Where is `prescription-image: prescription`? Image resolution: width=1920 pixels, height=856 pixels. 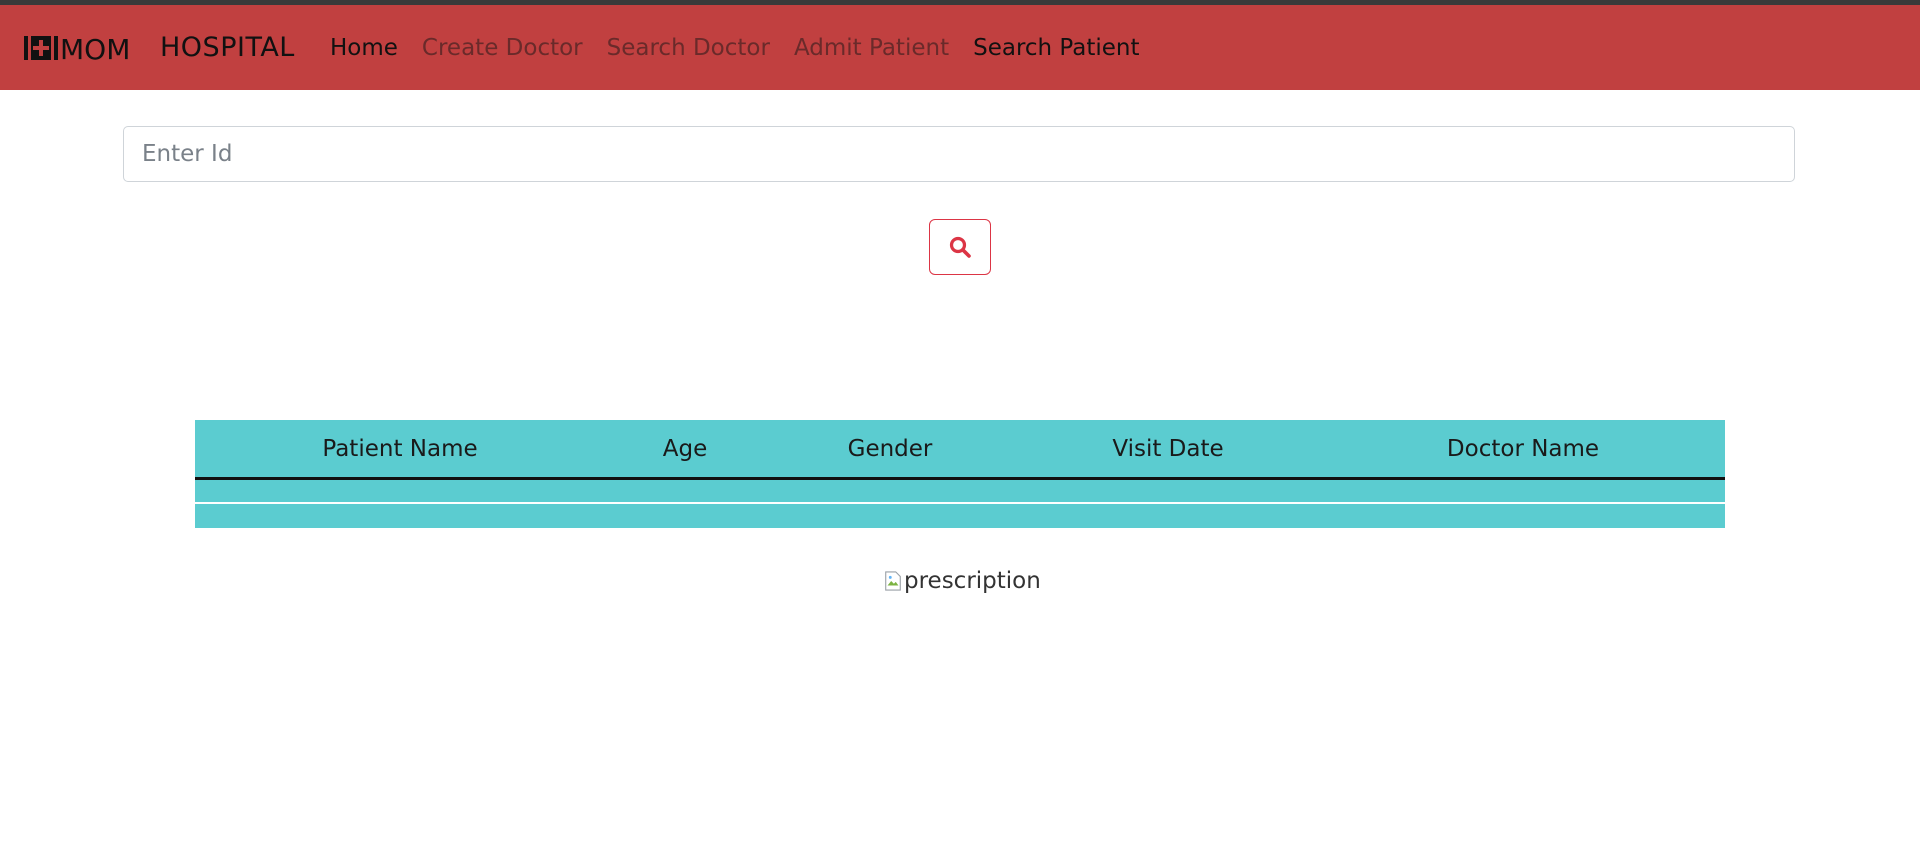 prescription-image: prescription is located at coordinates (962, 581).